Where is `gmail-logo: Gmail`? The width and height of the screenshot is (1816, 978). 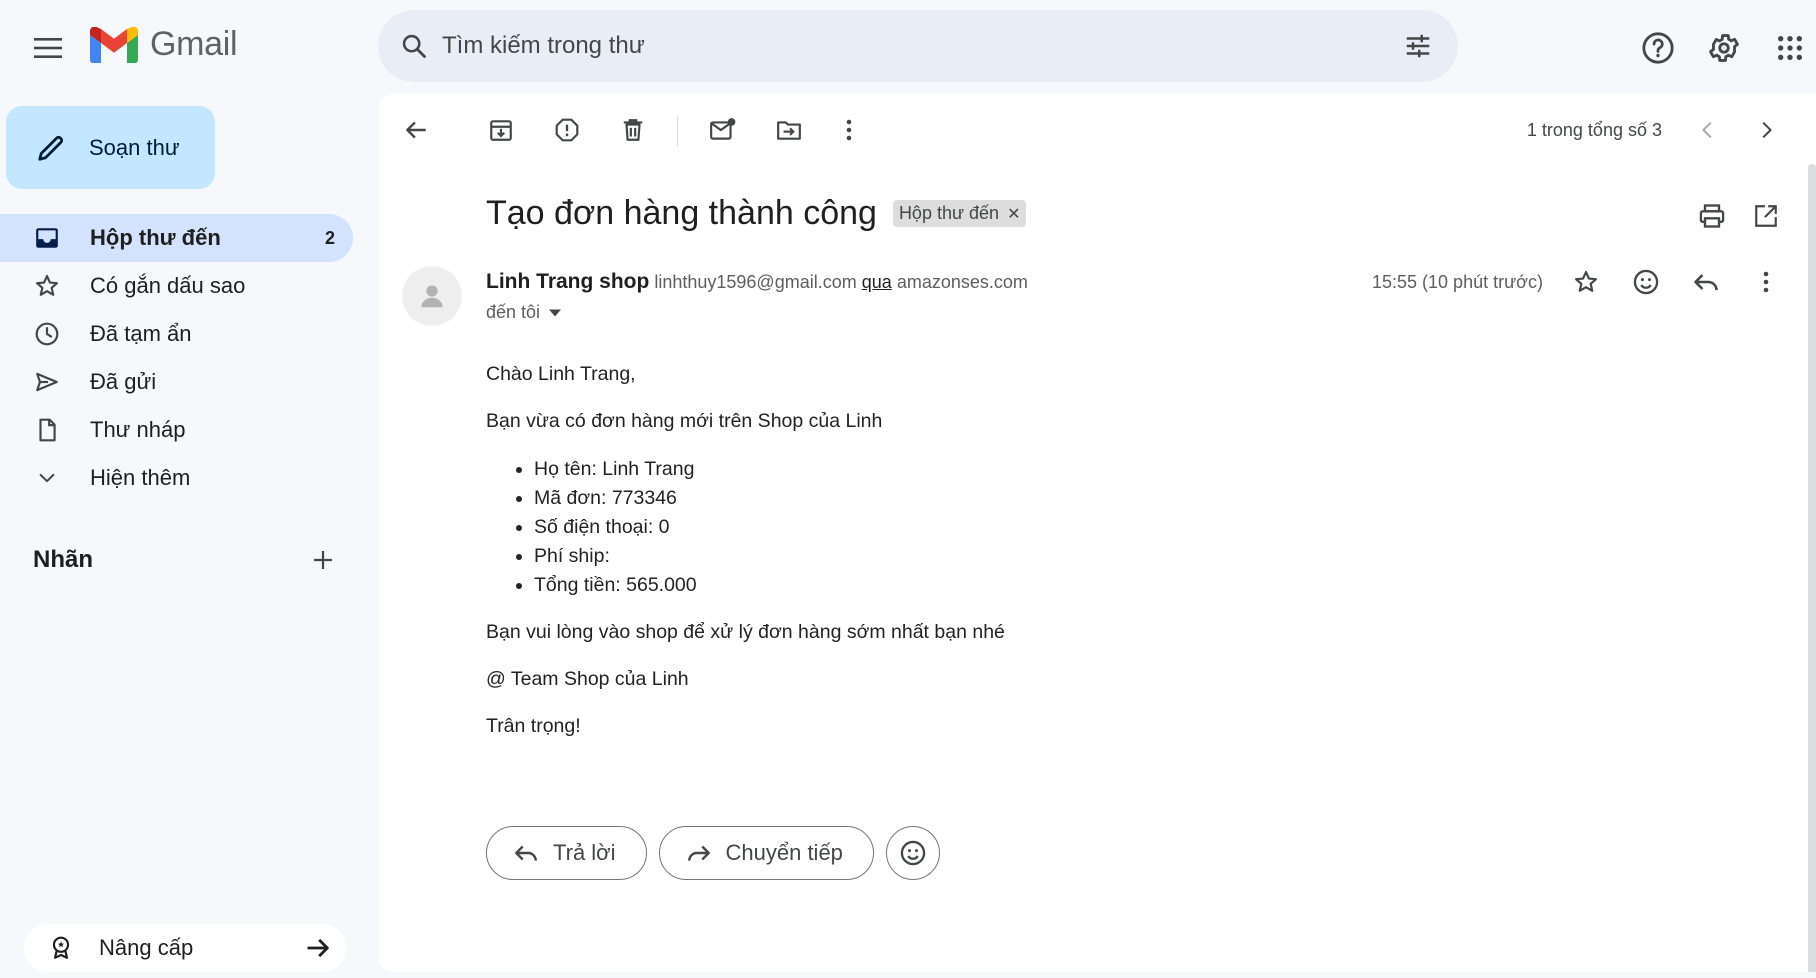 gmail-logo: Gmail is located at coordinates (164, 44).